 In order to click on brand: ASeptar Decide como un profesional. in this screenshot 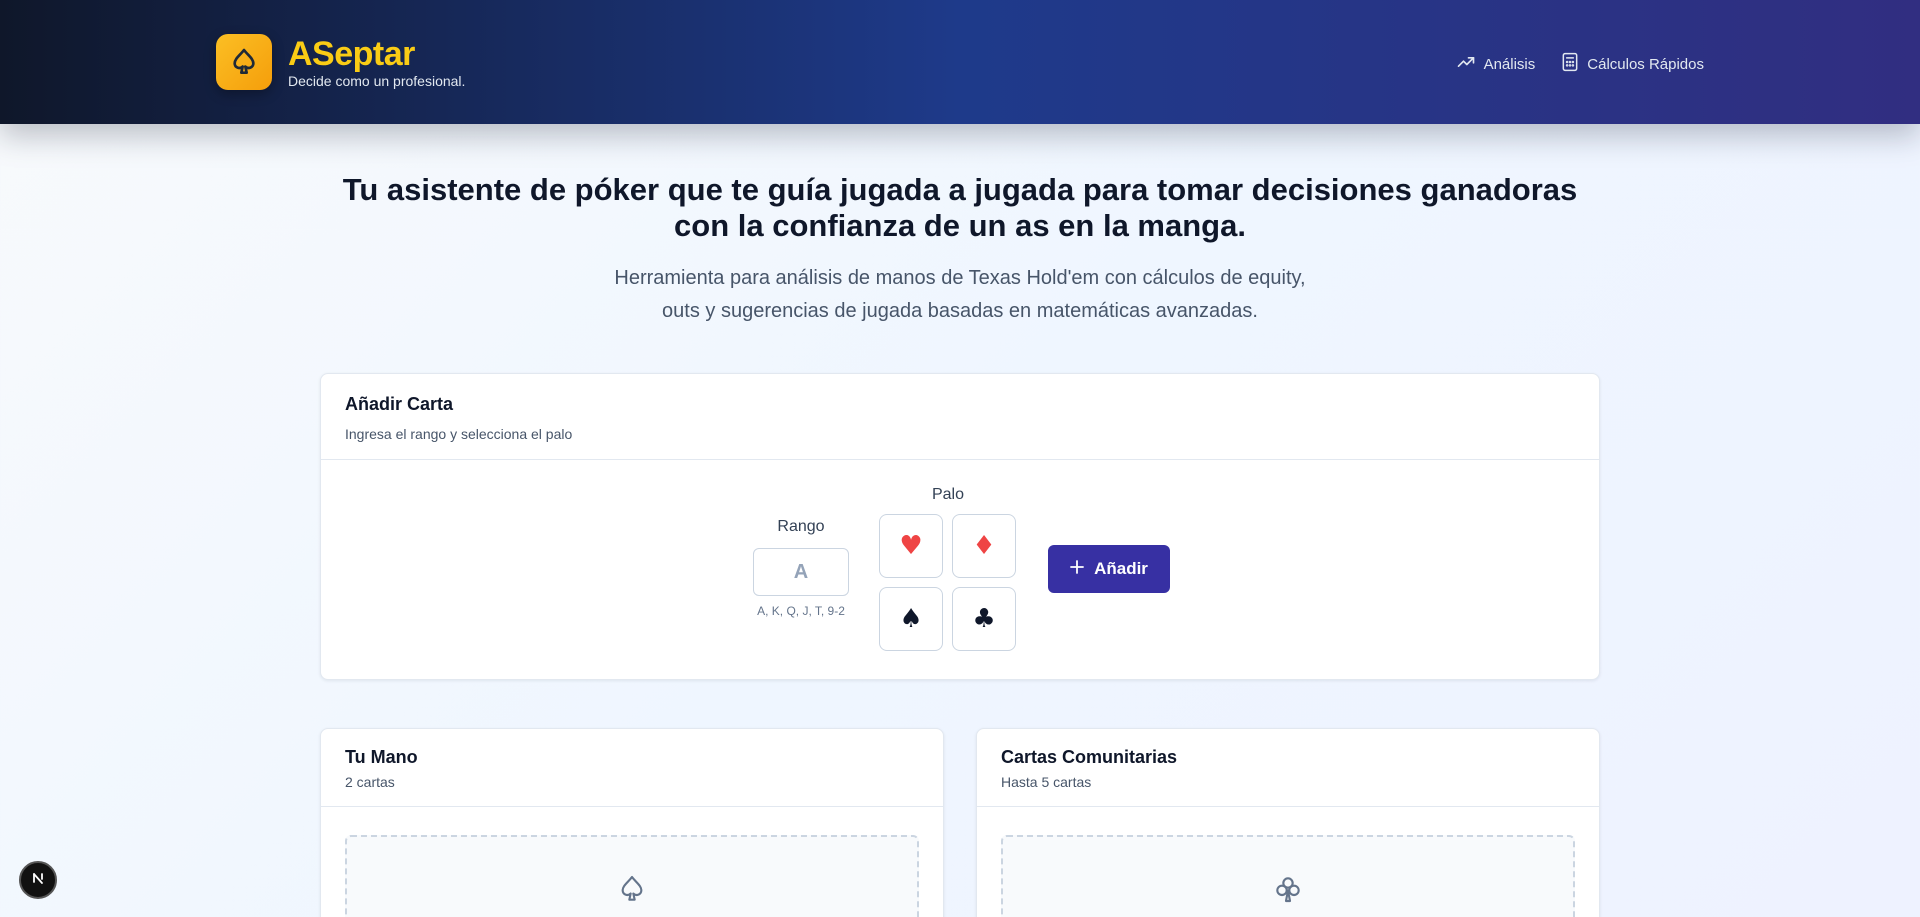, I will do `click(340, 62)`.